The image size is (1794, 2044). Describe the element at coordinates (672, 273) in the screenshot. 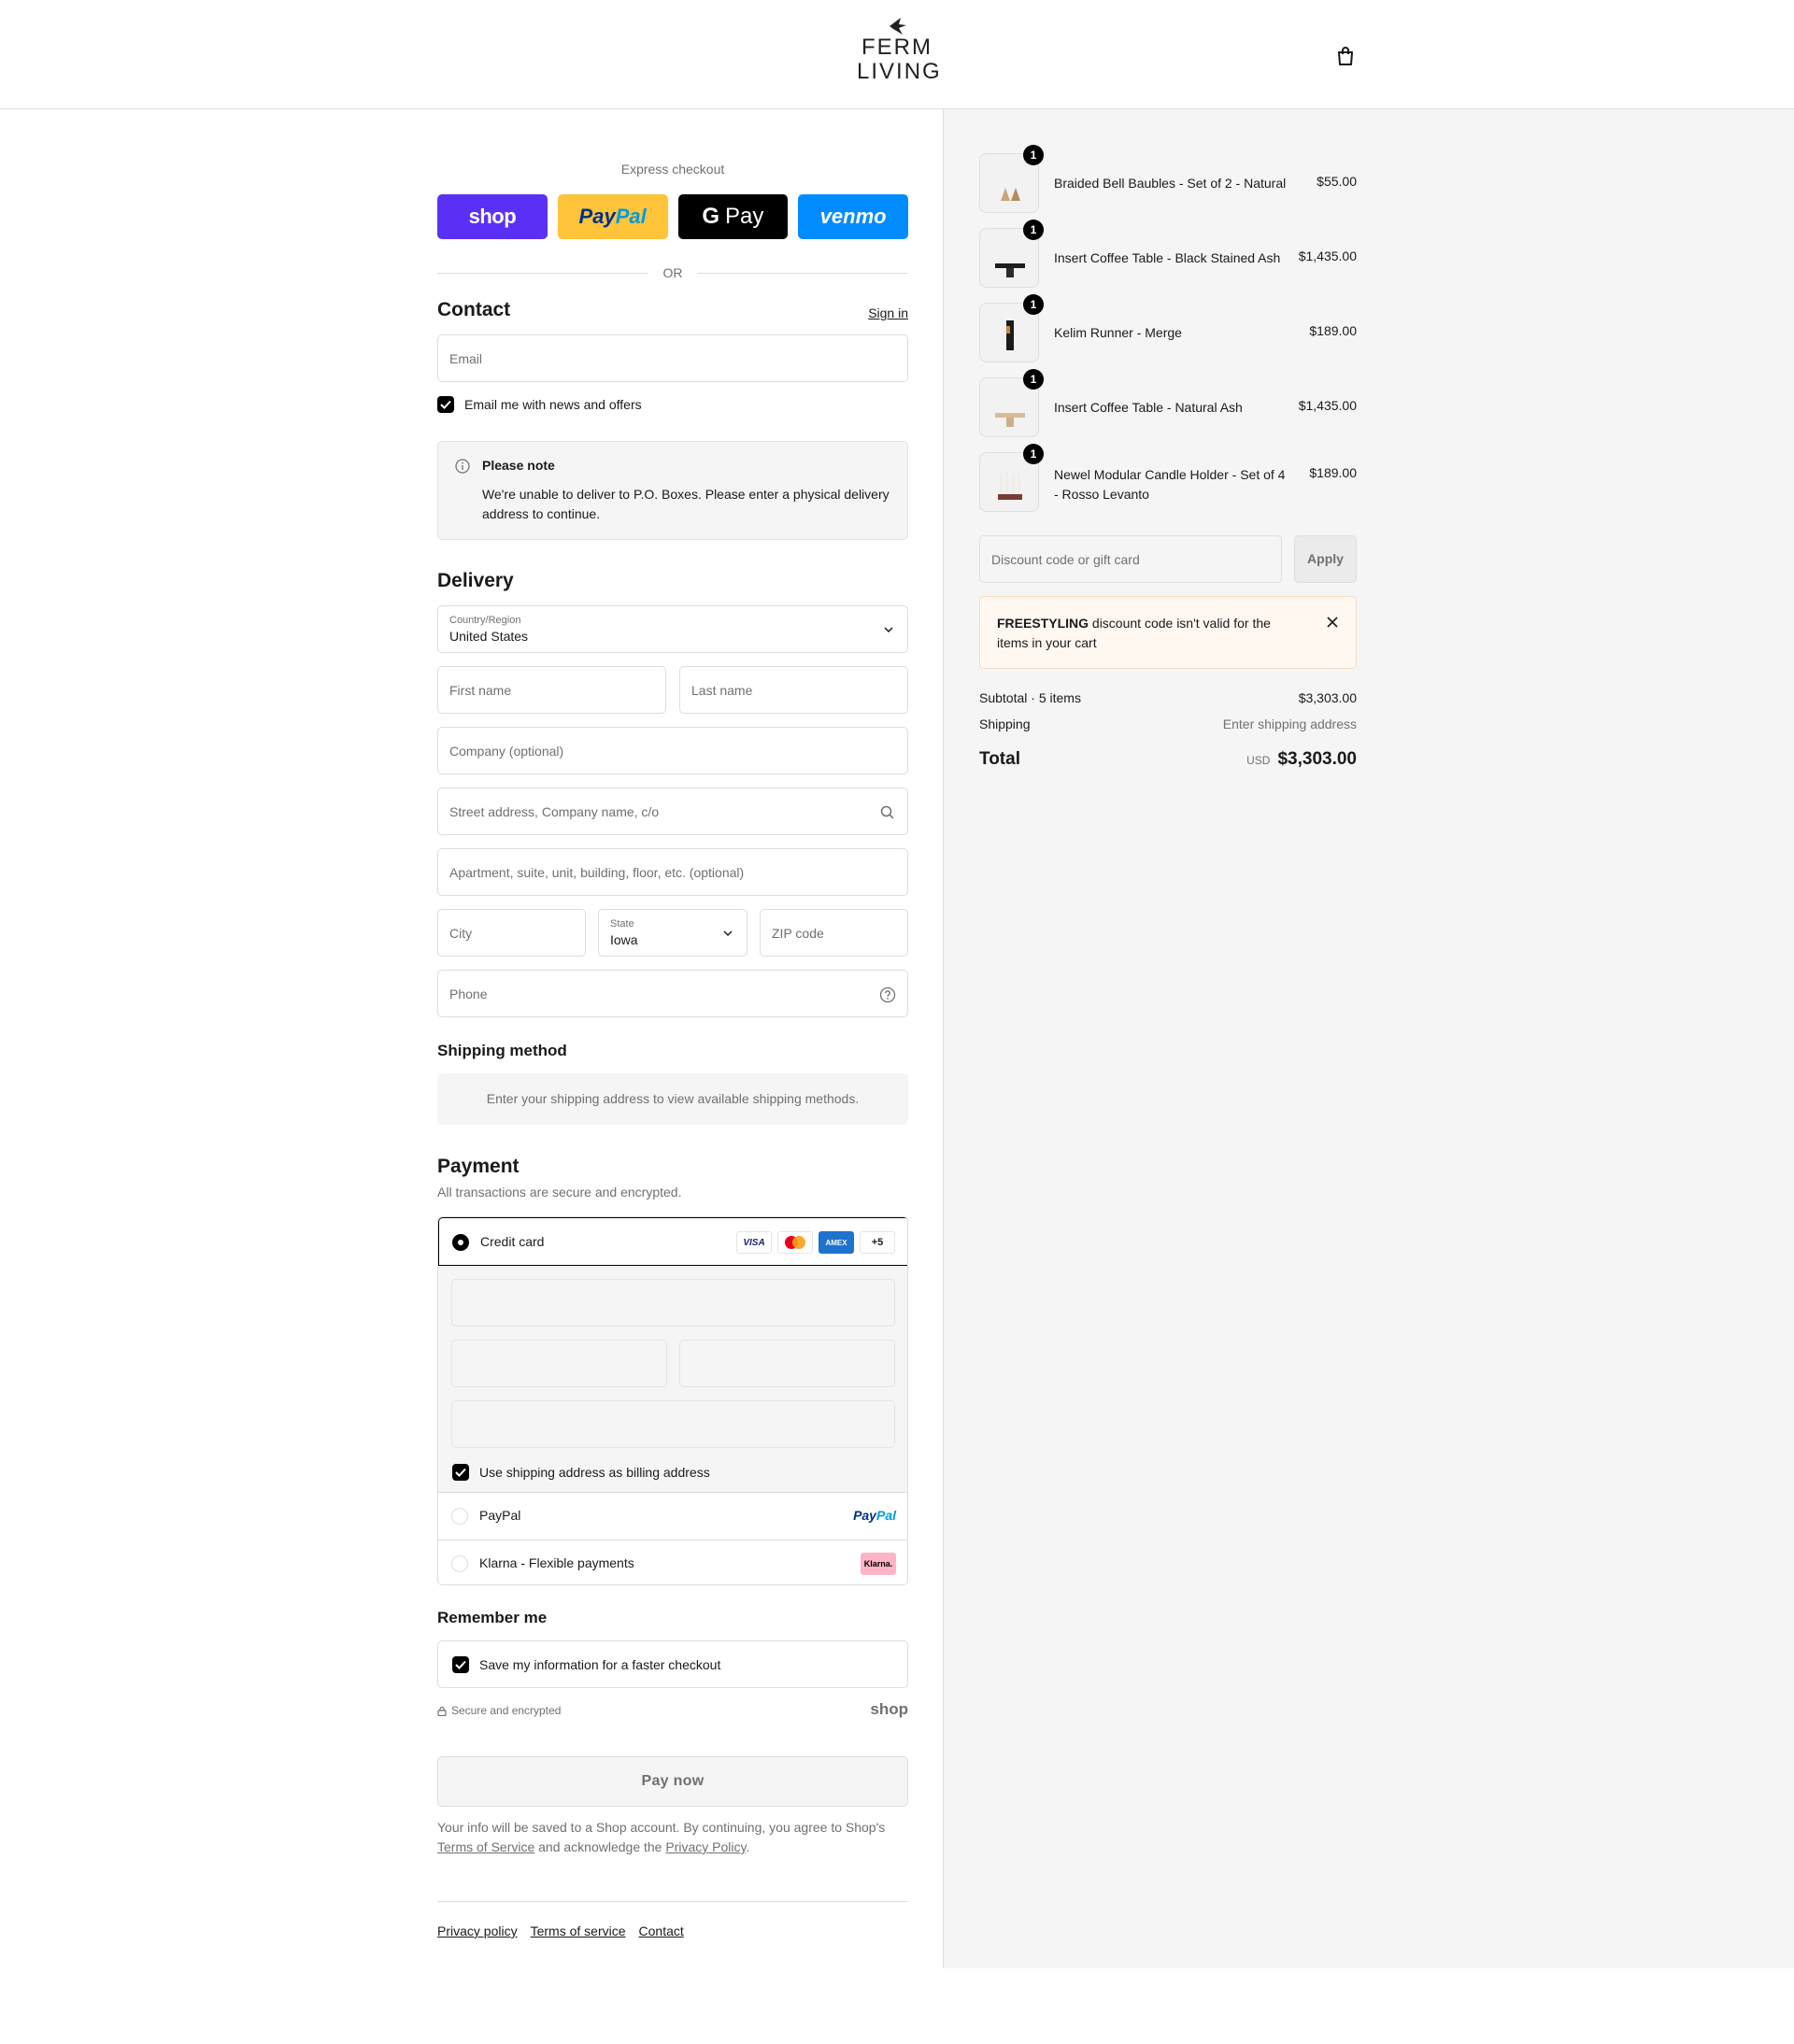

I see `or-divider: OR` at that location.